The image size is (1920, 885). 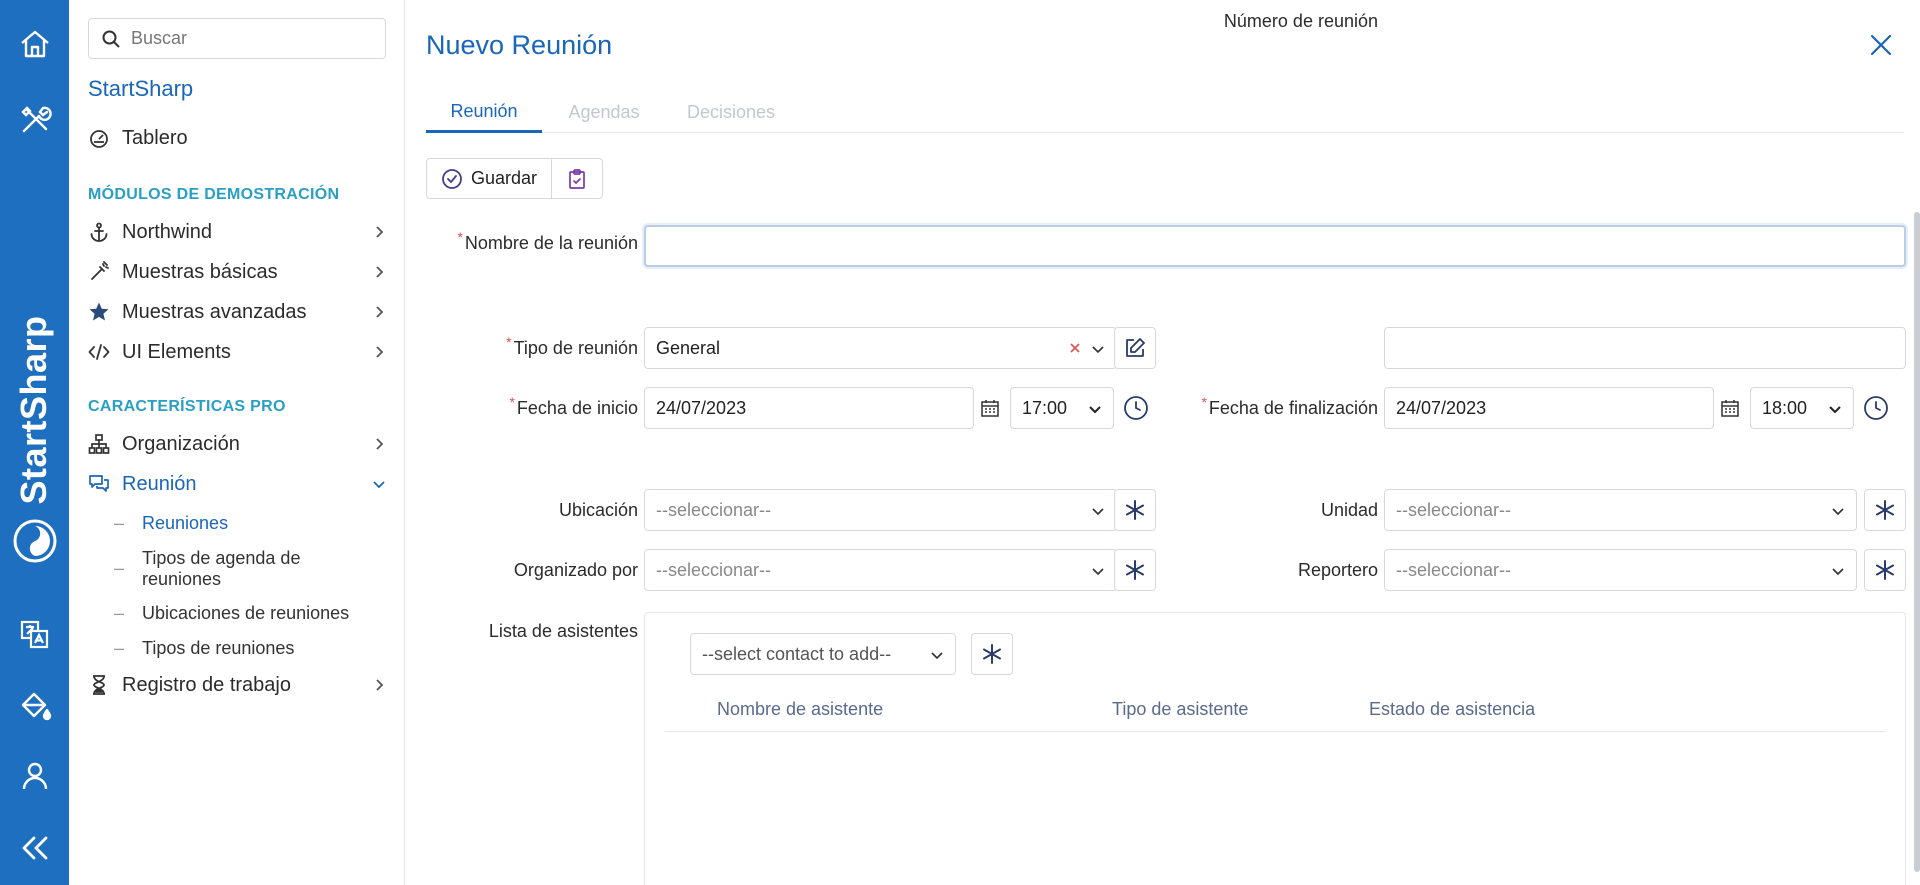 I want to click on user-icon, so click(x=34, y=776).